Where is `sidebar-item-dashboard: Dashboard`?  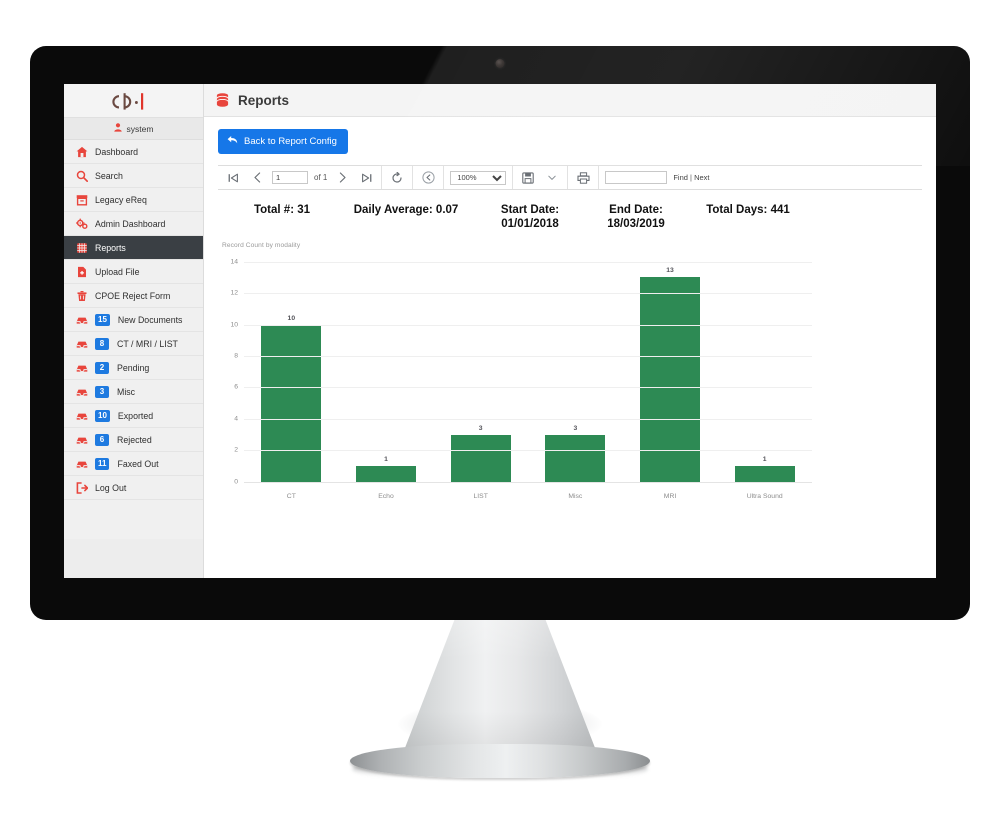 sidebar-item-dashboard: Dashboard is located at coordinates (133, 152).